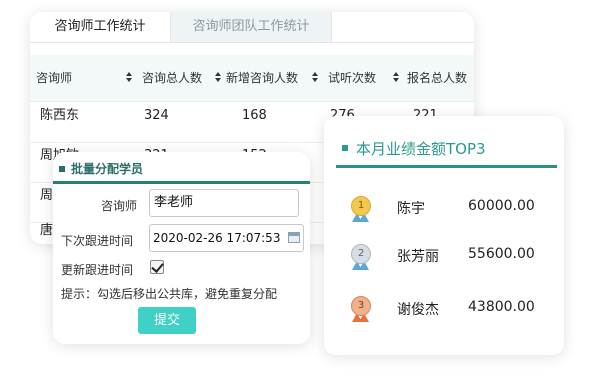 This screenshot has height=383, width=590. I want to click on counselor-value: 李老师, so click(174, 202).